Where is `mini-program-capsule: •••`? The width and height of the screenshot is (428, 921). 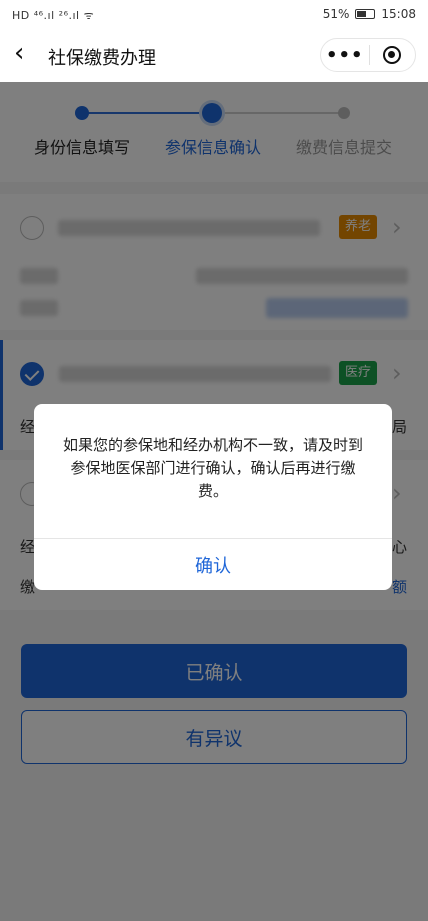 mini-program-capsule: ••• is located at coordinates (368, 55).